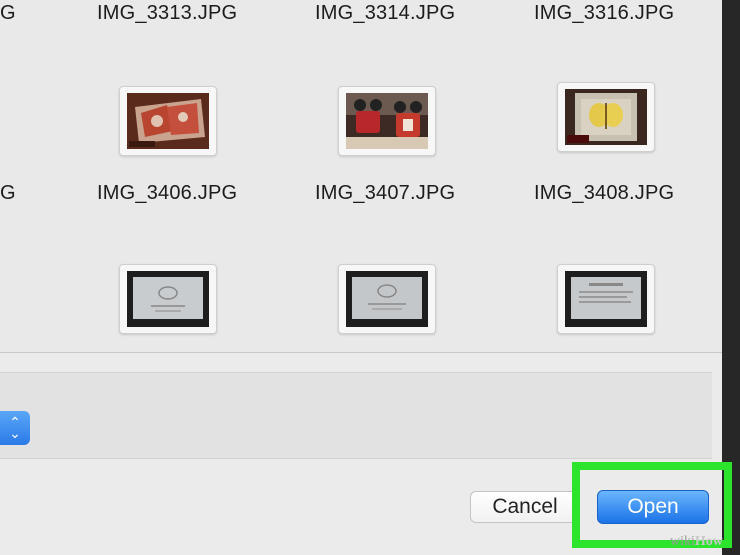 The height and width of the screenshot is (555, 740). Describe the element at coordinates (385, 193) in the screenshot. I see `file-name-label: IMG_3407.JPG` at that location.